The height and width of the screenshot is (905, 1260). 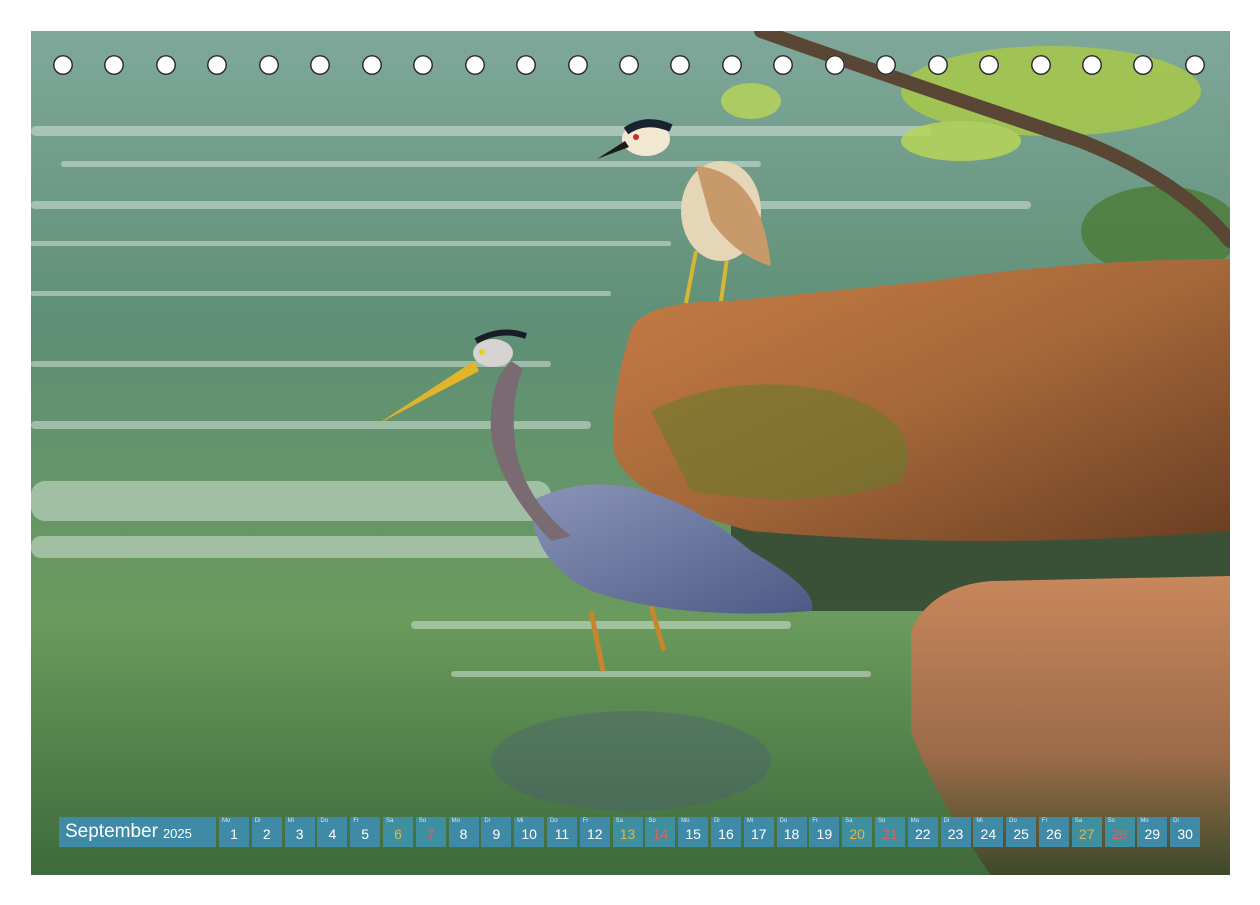 I want to click on day-cell: Di 23, so click(x=955, y=832).